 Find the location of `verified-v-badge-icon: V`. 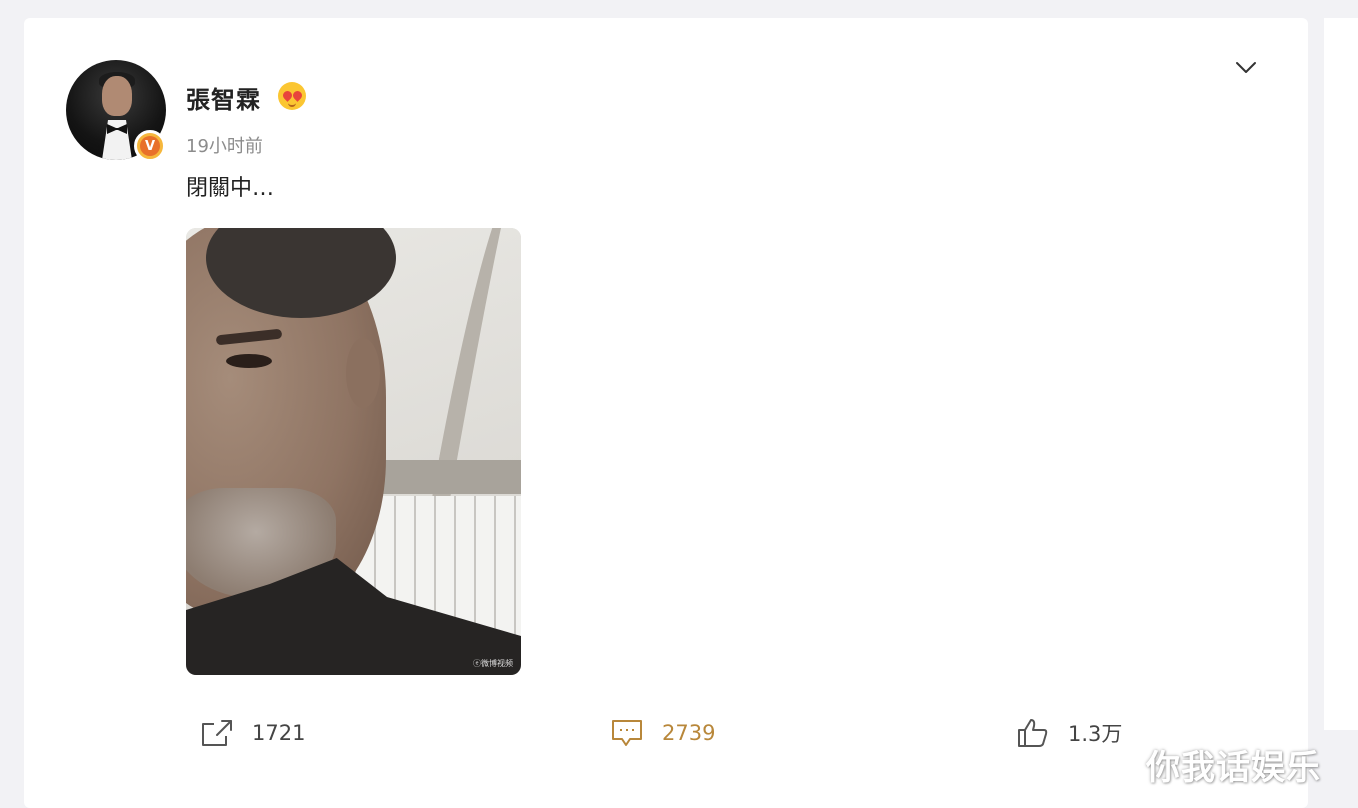

verified-v-badge-icon: V is located at coordinates (150, 146).